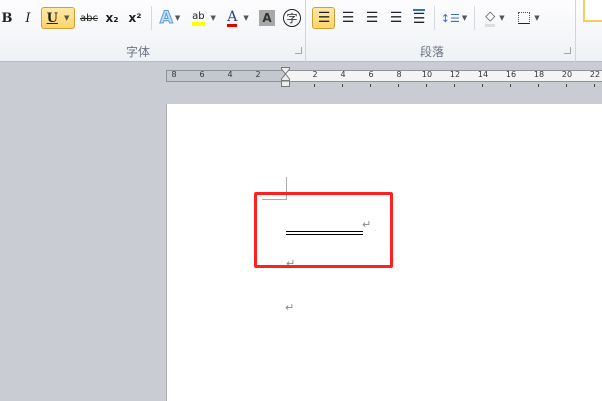 This screenshot has width=602, height=401. I want to click on ruler-label: 10, so click(427, 74).